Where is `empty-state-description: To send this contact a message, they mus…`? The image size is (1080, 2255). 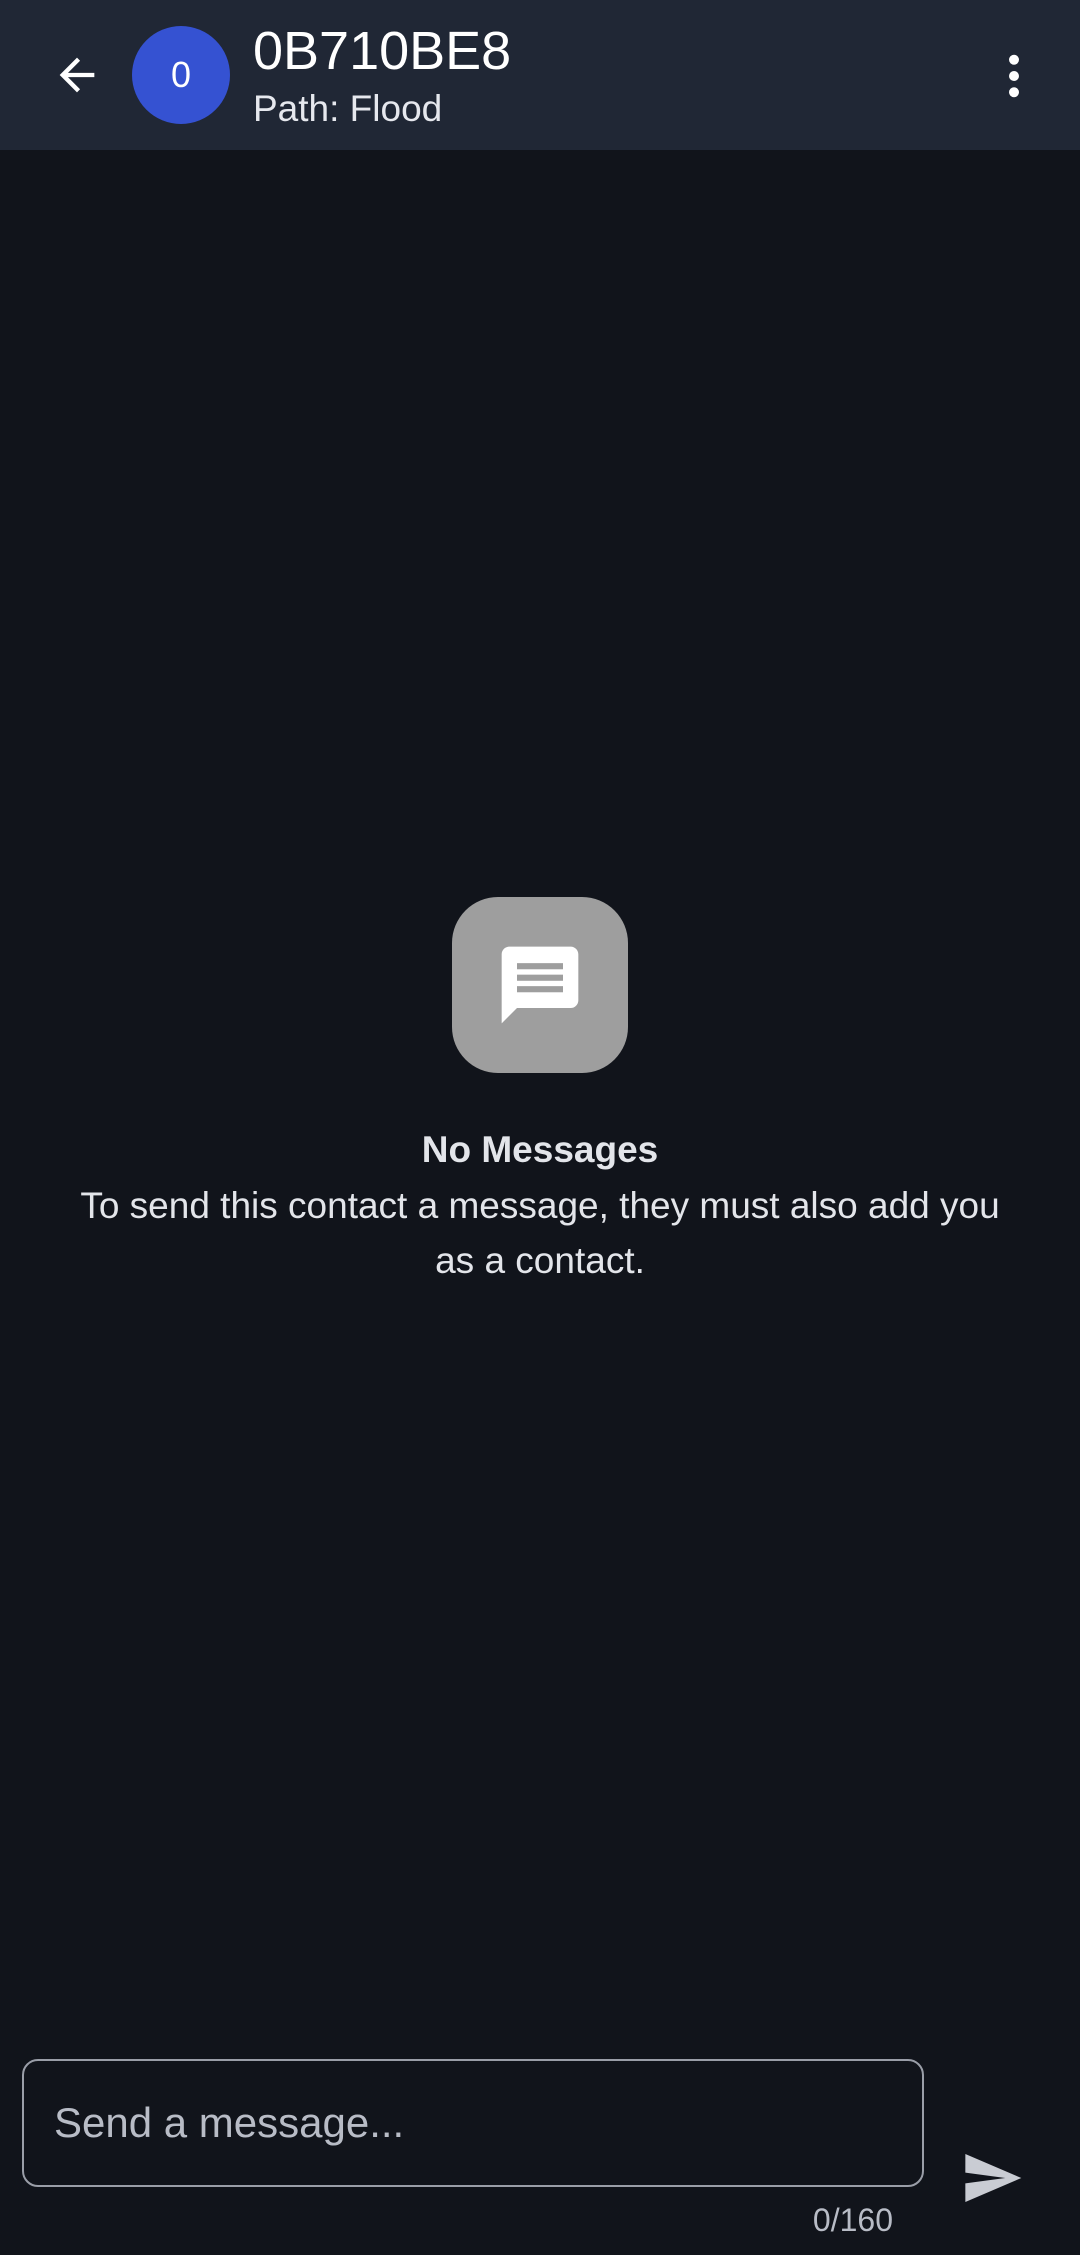
empty-state-description: To send this contact a message, they mus… is located at coordinates (540, 1233).